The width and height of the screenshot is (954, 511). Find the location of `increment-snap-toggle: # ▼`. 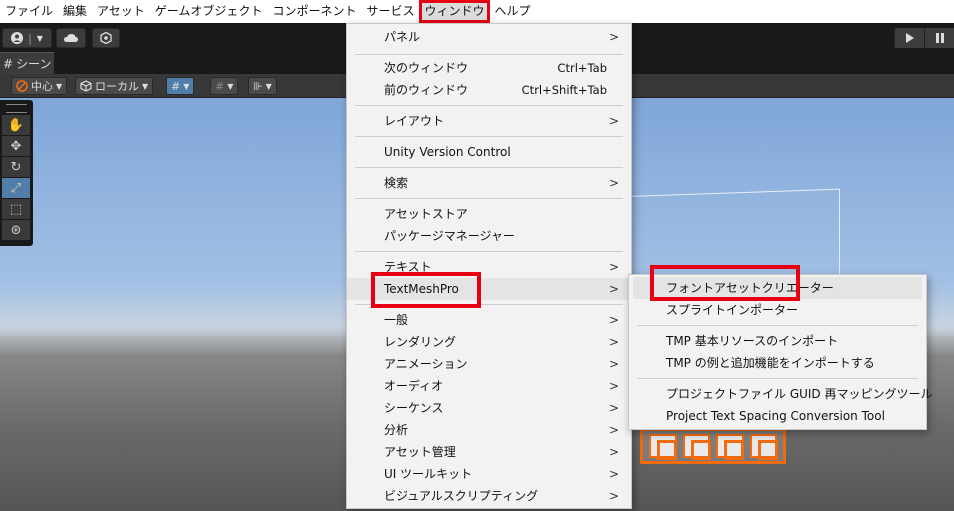

increment-snap-toggle: # ▼ is located at coordinates (224, 86).